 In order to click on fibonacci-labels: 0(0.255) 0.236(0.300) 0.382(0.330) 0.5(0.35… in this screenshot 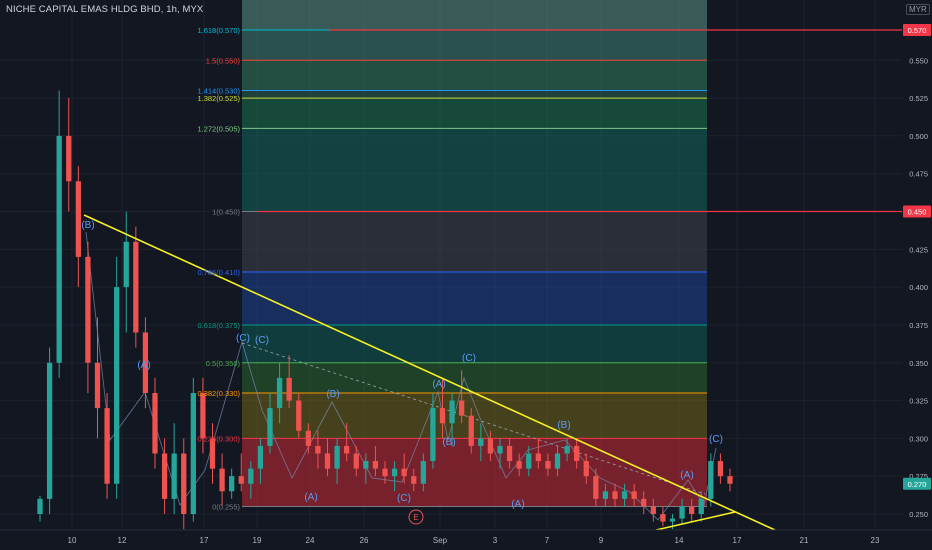, I will do `click(218, 268)`.